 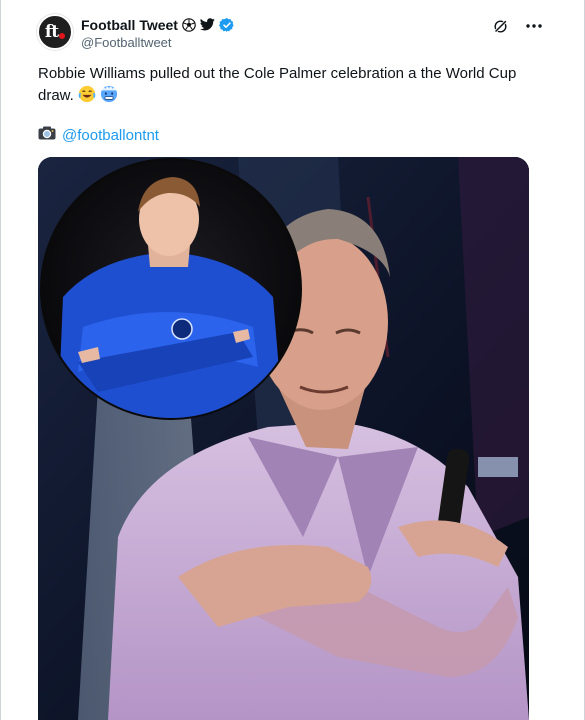 I want to click on grok-icon, so click(x=500, y=26).